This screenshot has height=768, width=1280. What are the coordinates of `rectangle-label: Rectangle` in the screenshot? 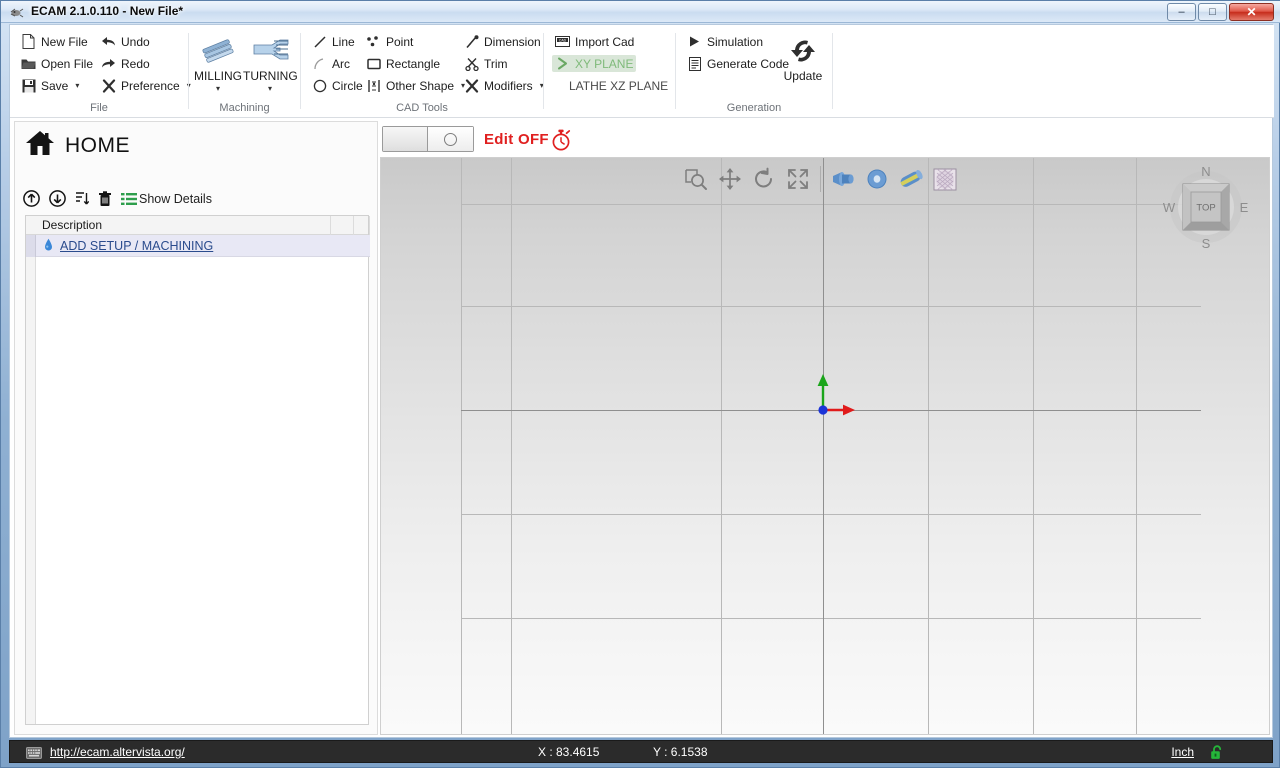 It's located at (413, 63).